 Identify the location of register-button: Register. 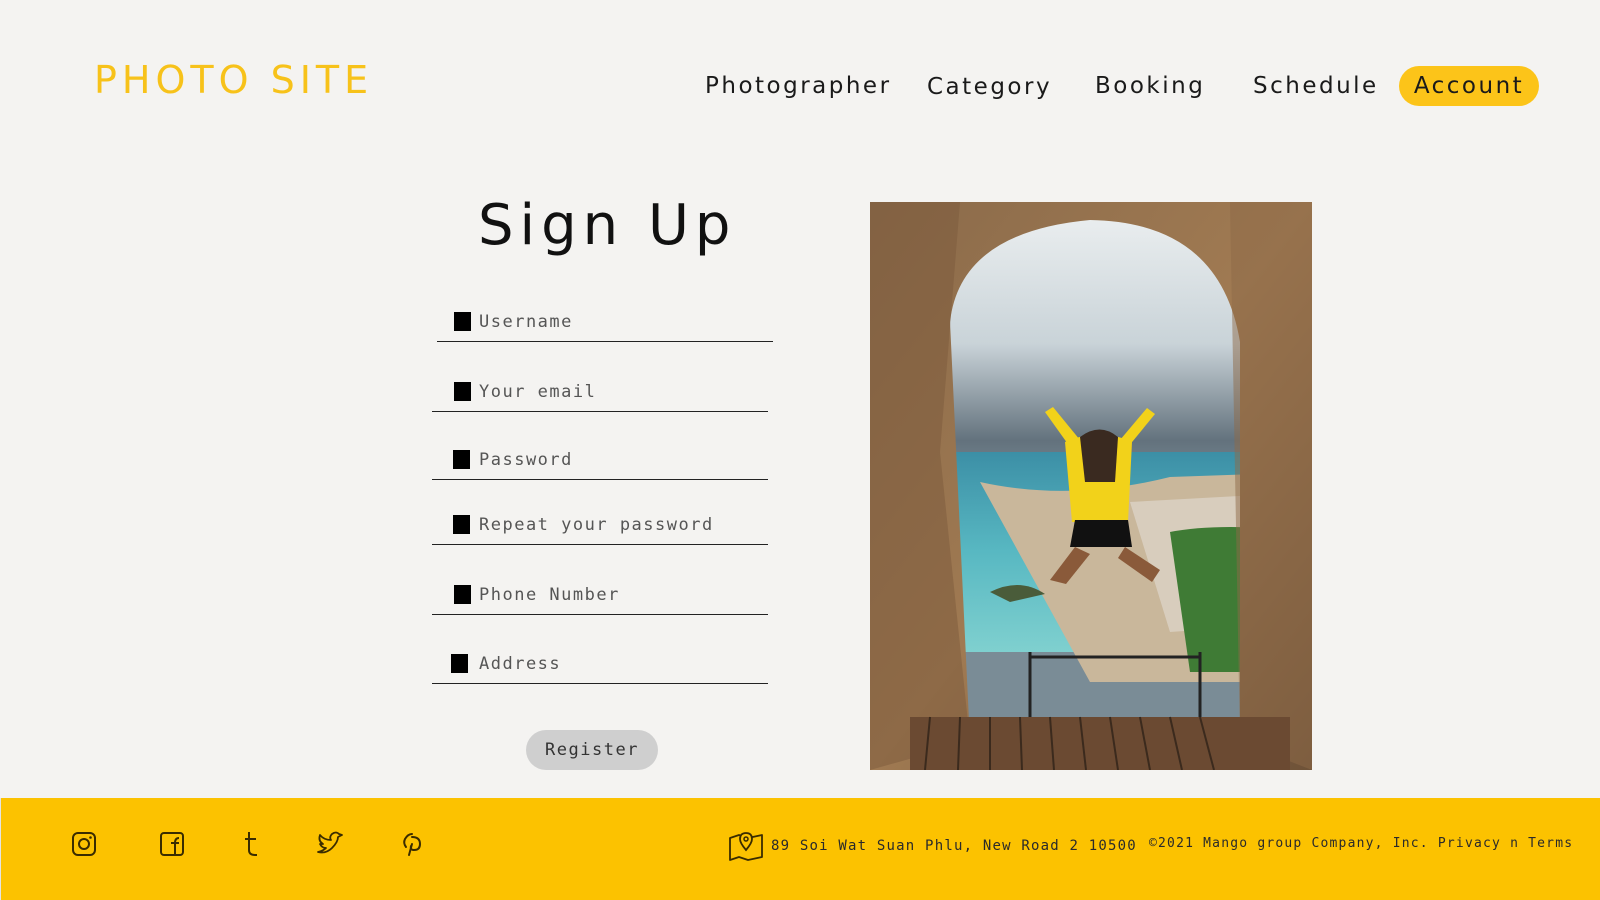
(592, 750).